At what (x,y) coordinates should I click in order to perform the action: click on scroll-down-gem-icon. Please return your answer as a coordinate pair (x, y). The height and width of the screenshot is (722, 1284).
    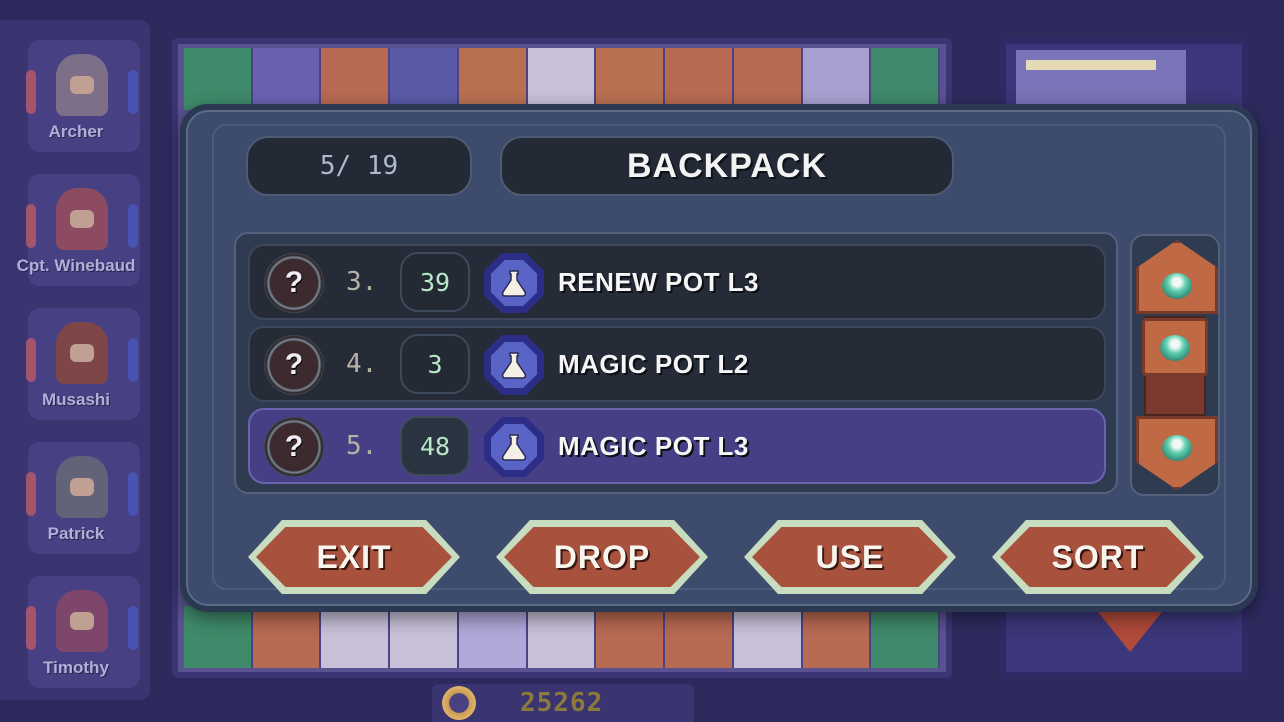
    Looking at the image, I should click on (1177, 448).